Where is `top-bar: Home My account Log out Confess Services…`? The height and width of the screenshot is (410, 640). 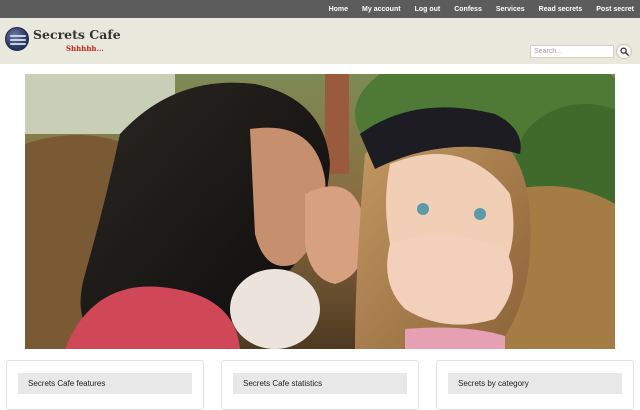
top-bar: Home My account Log out Confess Services… is located at coordinates (320, 9).